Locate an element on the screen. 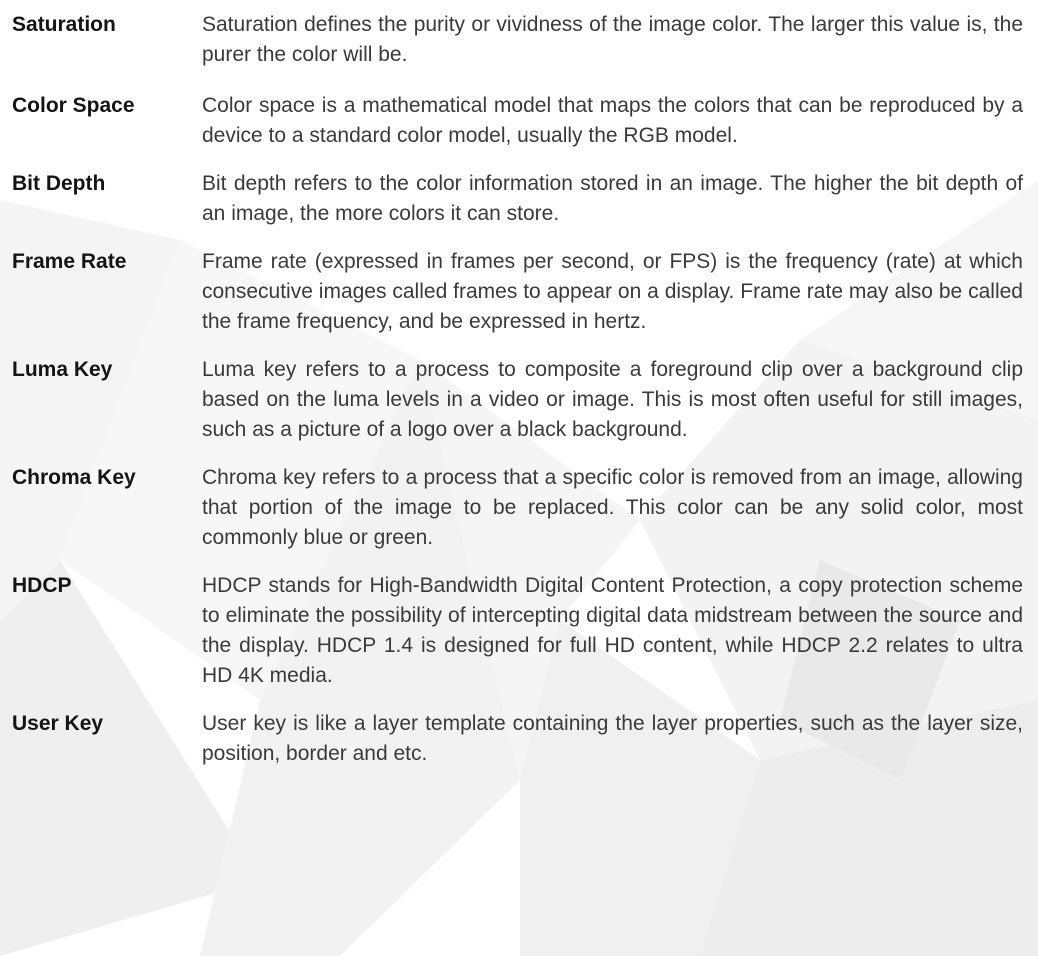 Image resolution: width=1038 pixels, height=956 pixels. glossary-term: HDCP is located at coordinates (42, 585).